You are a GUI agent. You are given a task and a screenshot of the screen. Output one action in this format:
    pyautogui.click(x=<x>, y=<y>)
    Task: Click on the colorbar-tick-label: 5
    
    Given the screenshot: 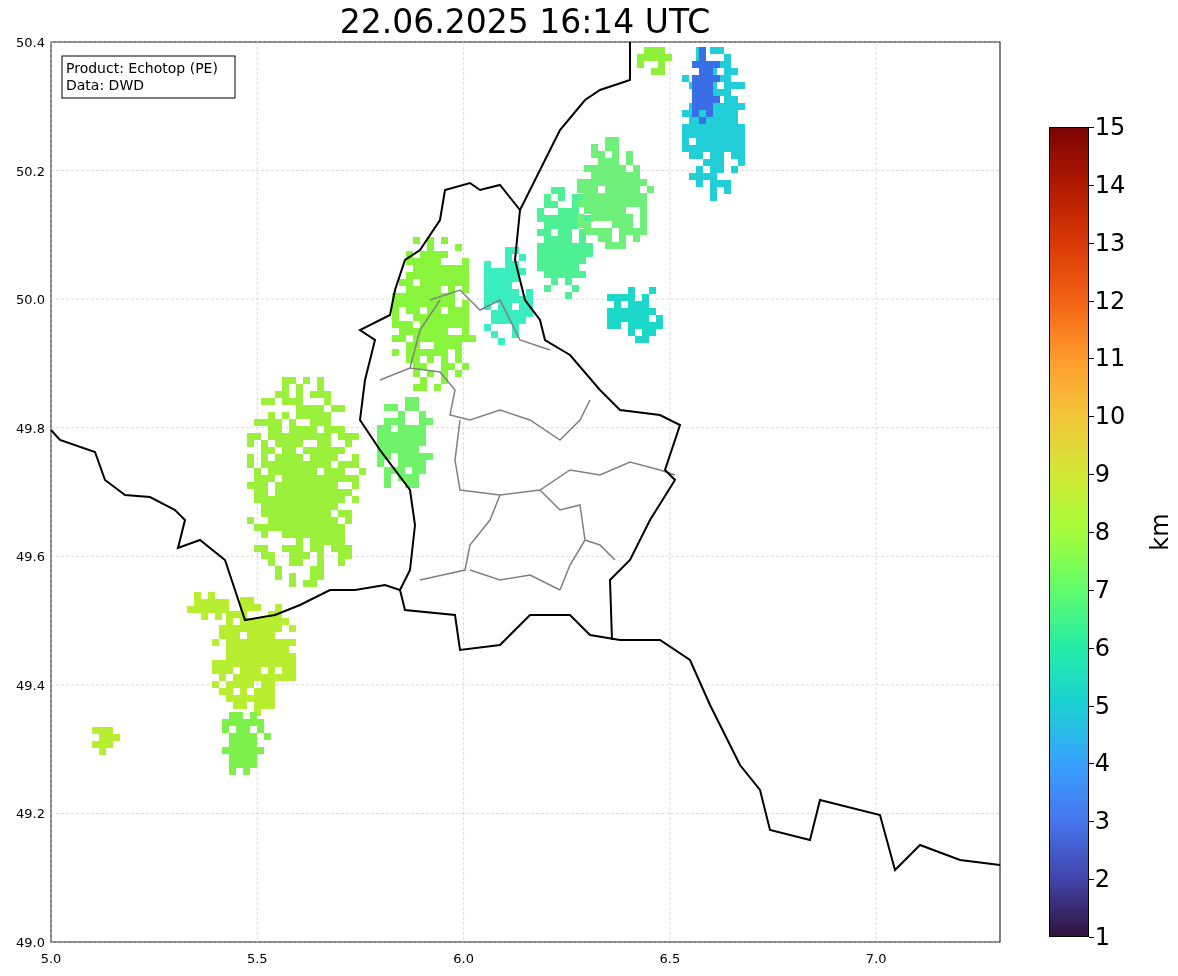 What is the action you would take?
    pyautogui.click(x=1102, y=705)
    